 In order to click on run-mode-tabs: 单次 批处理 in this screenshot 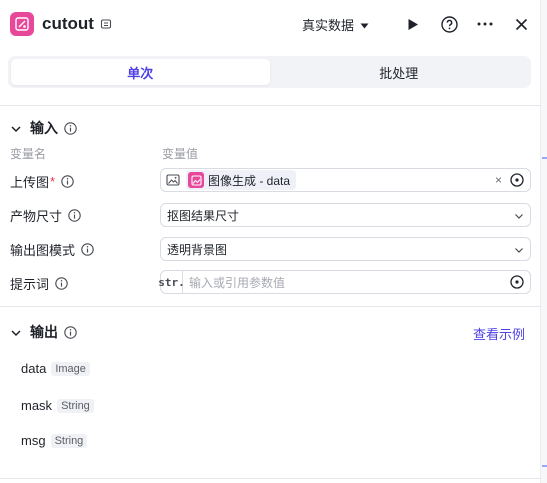, I will do `click(269, 72)`.